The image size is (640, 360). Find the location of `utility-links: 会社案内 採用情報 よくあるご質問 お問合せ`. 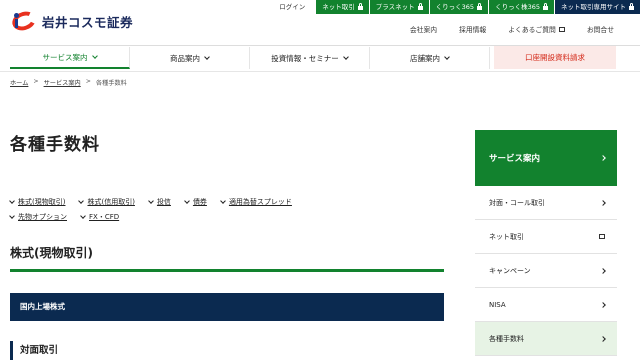

utility-links: 会社案内 採用情報 よくあるご質問 お問合せ is located at coordinates (512, 29).